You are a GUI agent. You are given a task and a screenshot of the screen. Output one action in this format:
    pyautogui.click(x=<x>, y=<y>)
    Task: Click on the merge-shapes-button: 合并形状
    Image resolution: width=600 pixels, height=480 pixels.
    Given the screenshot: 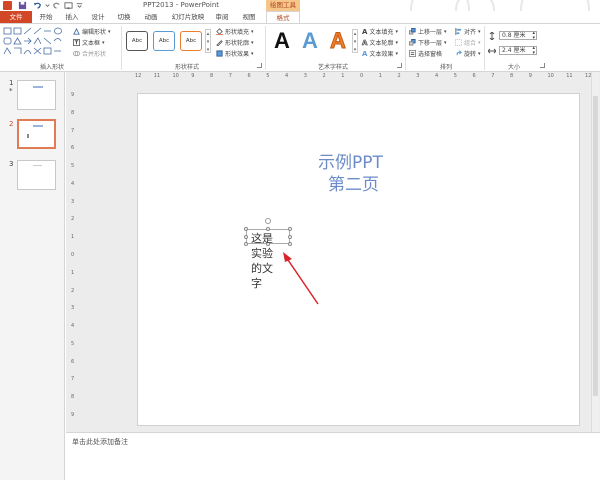 What is the action you would take?
    pyautogui.click(x=89, y=53)
    